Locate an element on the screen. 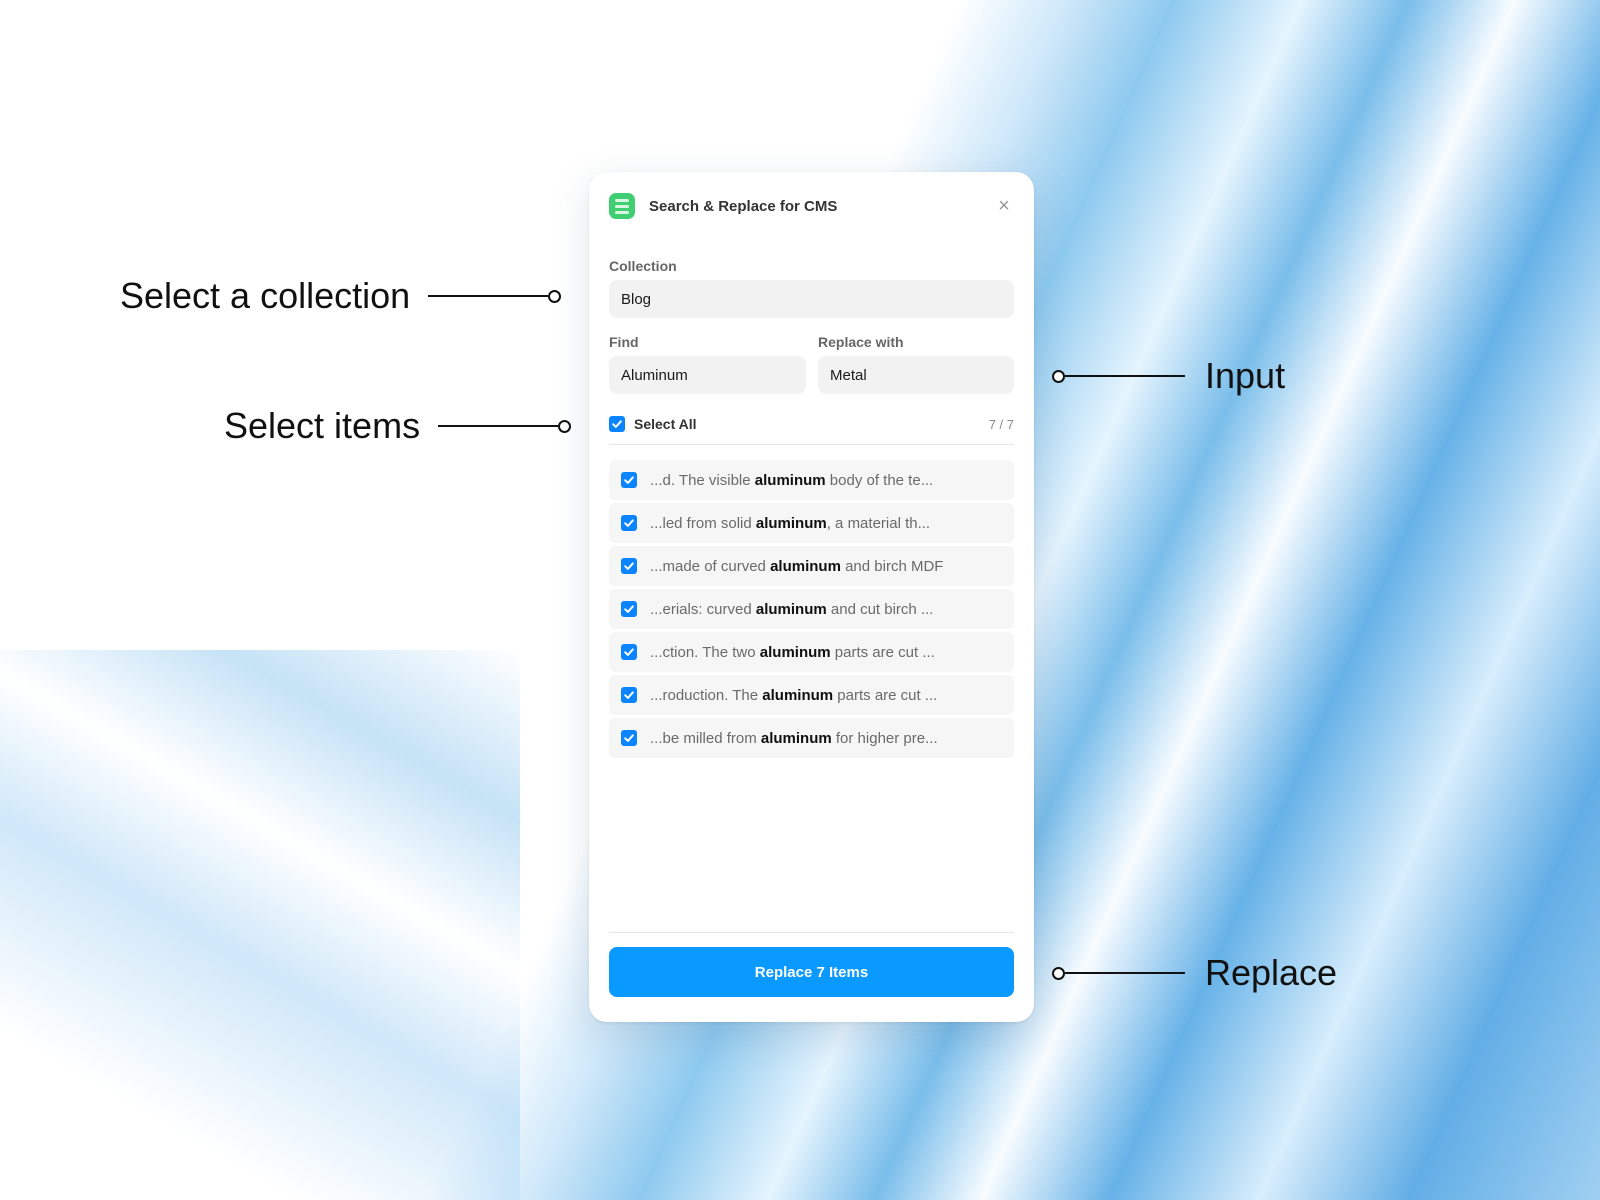  snippet-before: ...be milled from is located at coordinates (705, 738).